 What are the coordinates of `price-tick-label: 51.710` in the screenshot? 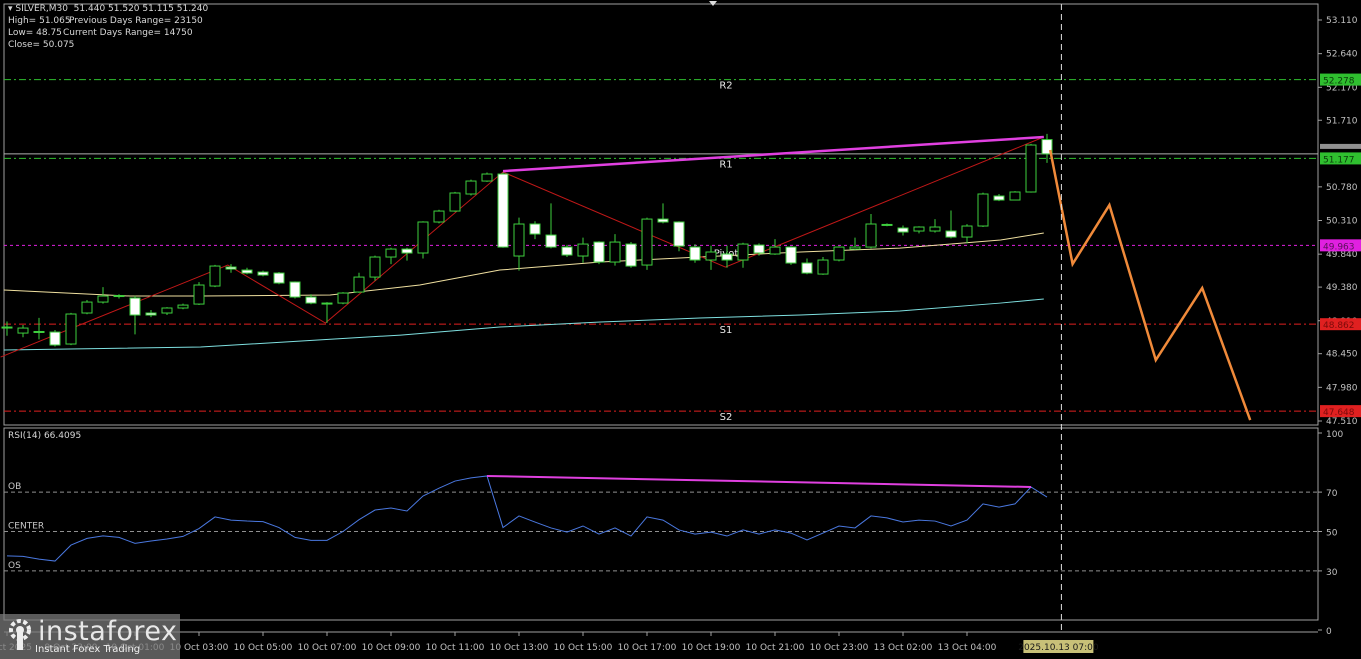 It's located at (1342, 121).